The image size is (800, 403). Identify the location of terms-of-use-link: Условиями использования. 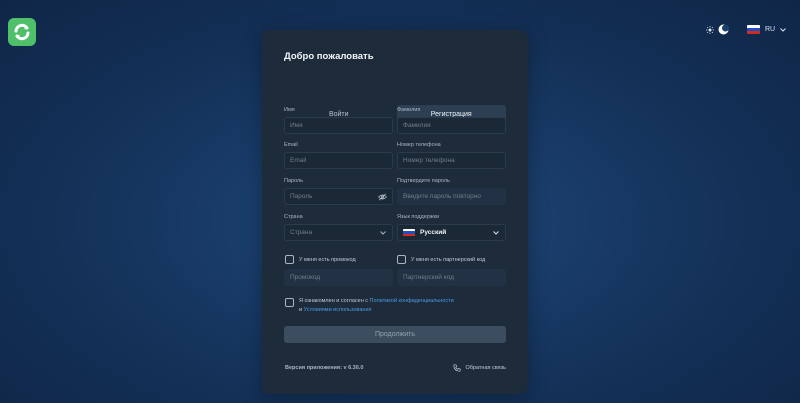
(338, 310).